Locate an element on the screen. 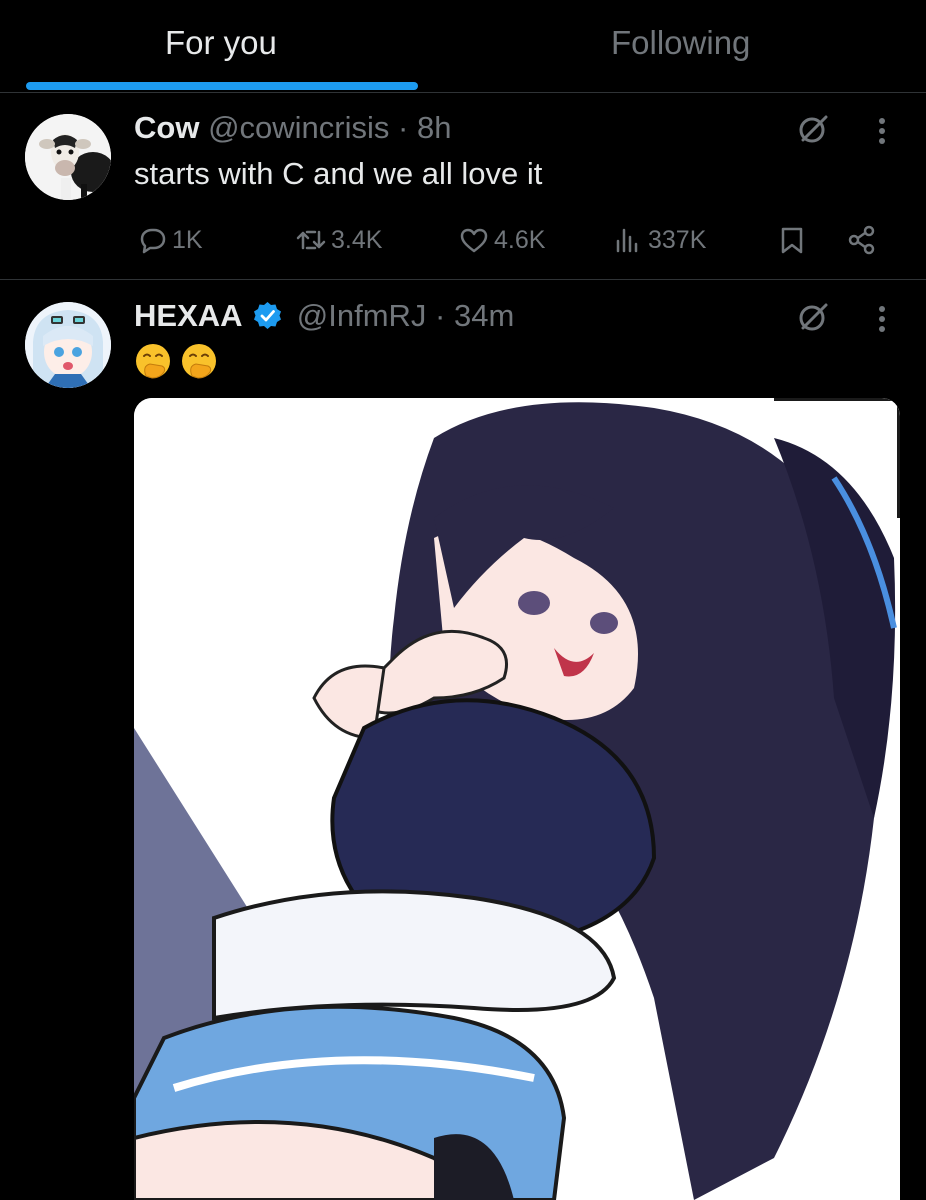 This screenshot has width=926, height=1200. anime-avatar-image is located at coordinates (68, 345).